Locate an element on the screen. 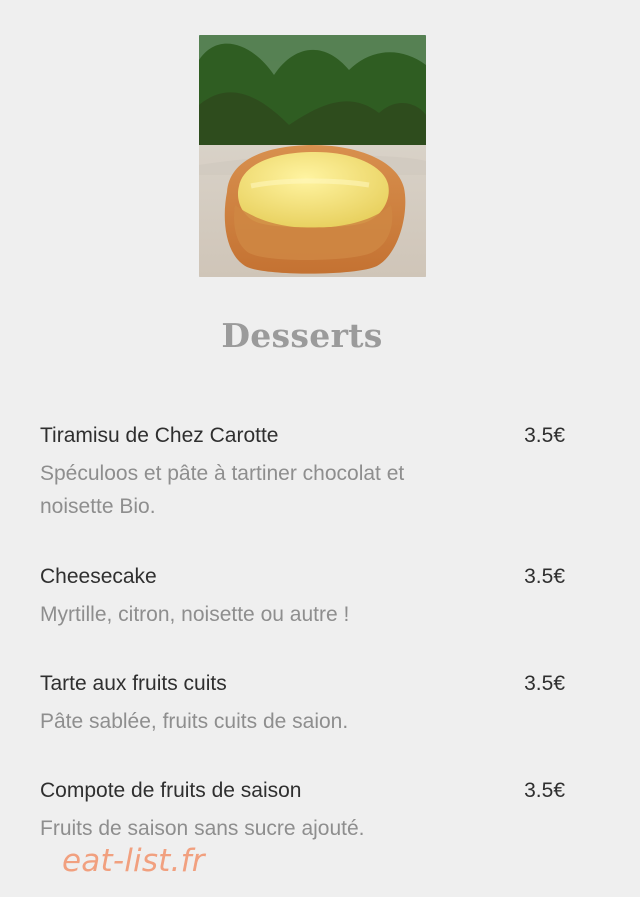  menu-item-name: Tiramisu de Chez Carotte is located at coordinates (159, 435).